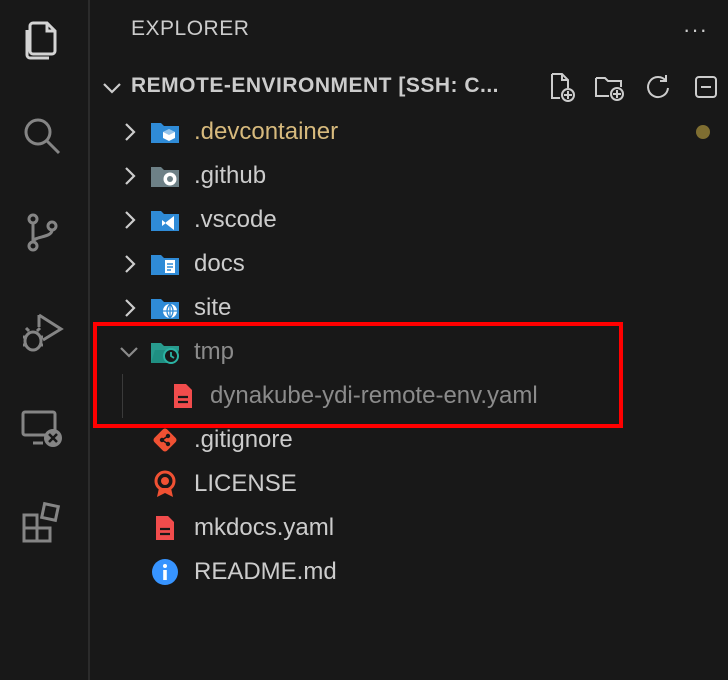 This screenshot has width=728, height=680. What do you see at coordinates (165, 265) in the screenshot?
I see `folder-docs-icon` at bounding box center [165, 265].